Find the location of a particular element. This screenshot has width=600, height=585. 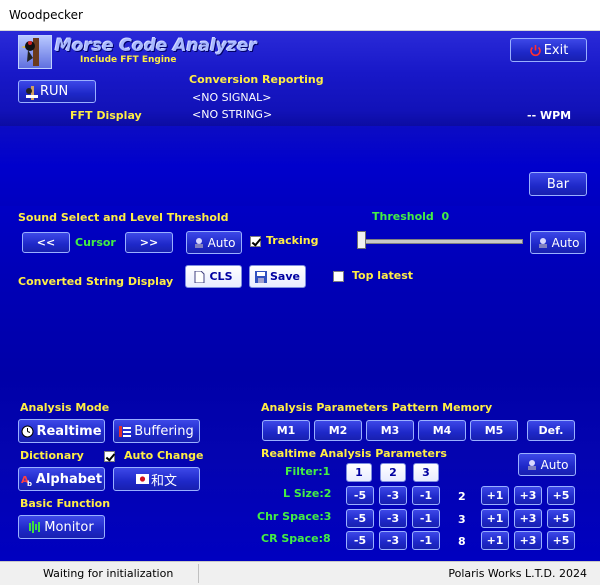

l-size-inc-5: +5 is located at coordinates (561, 495).